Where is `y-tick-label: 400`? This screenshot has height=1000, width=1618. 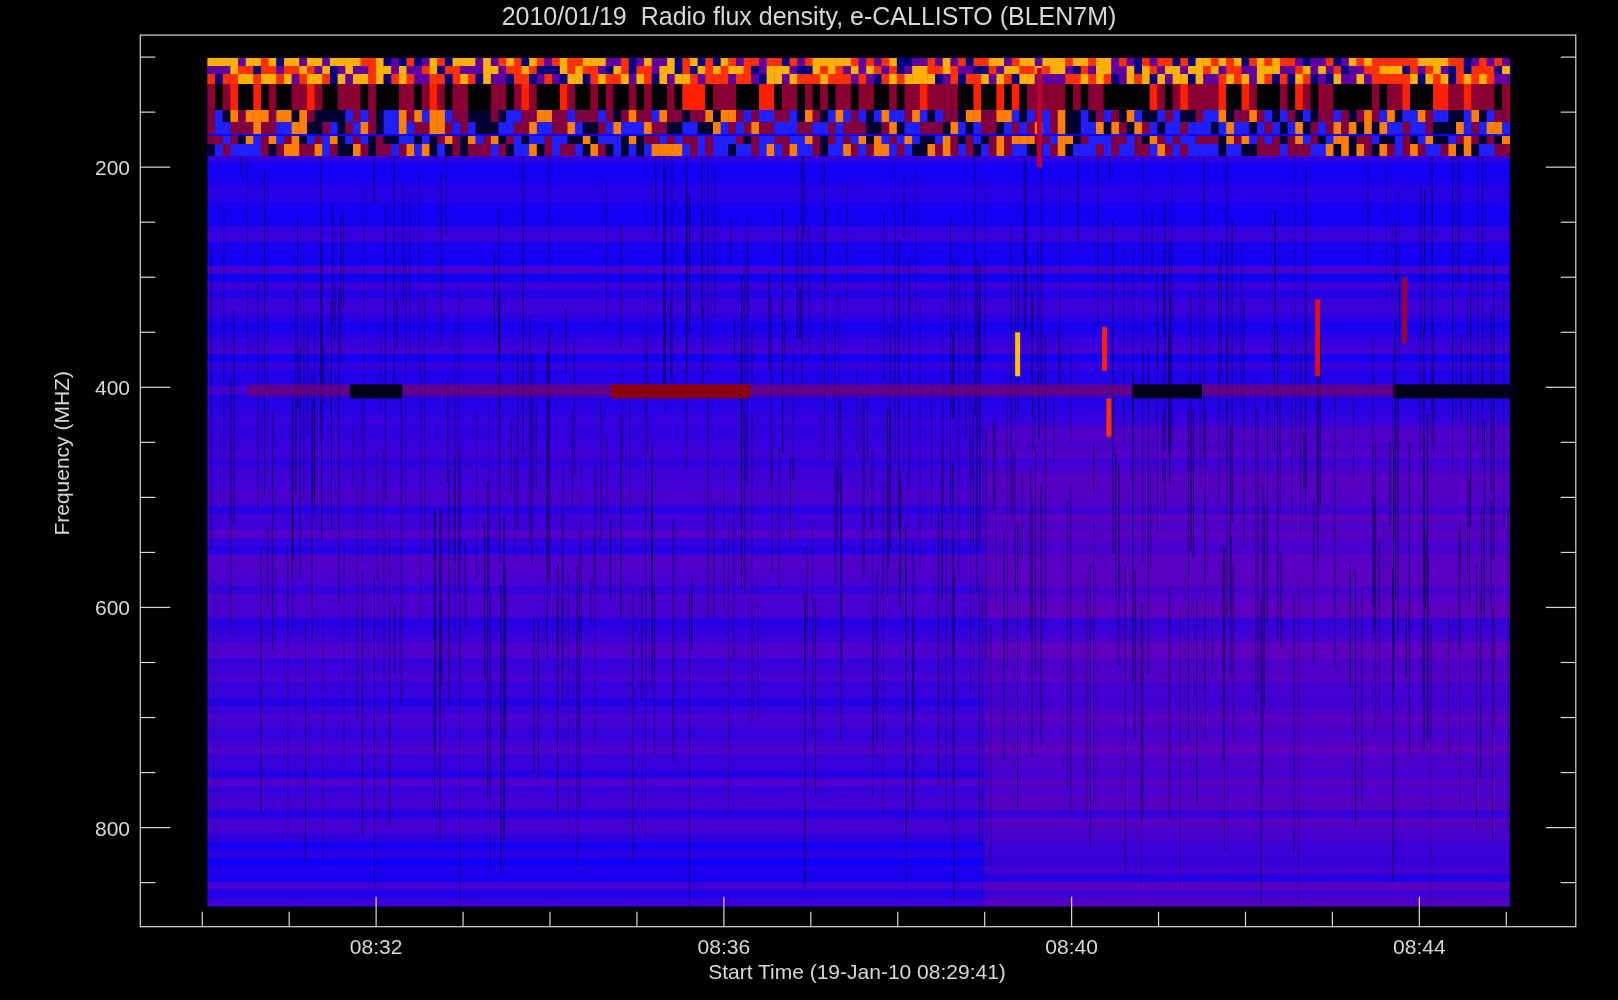
y-tick-label: 400 is located at coordinates (112, 388).